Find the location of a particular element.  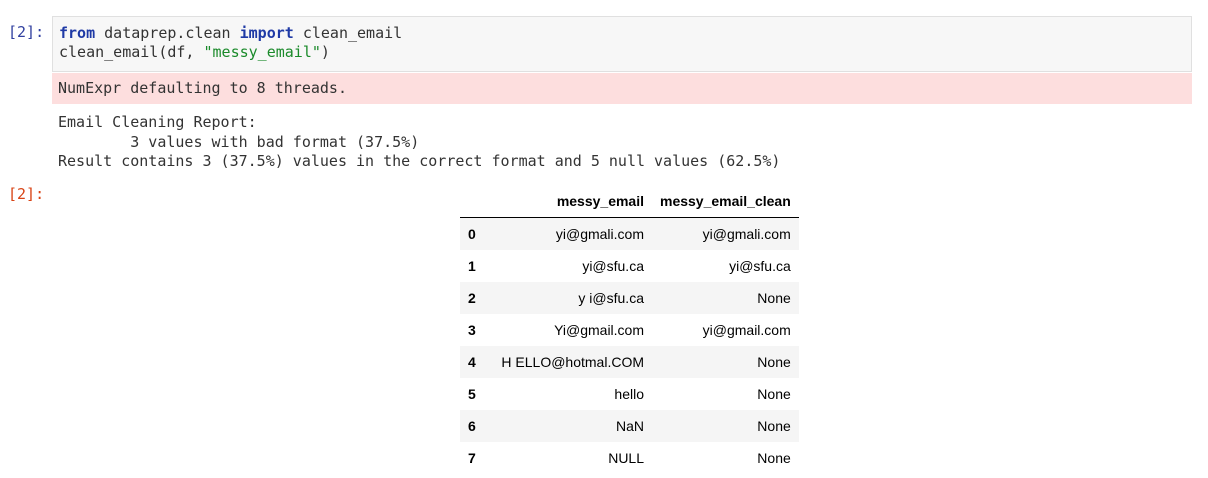

row-index: 2 is located at coordinates (472, 298).